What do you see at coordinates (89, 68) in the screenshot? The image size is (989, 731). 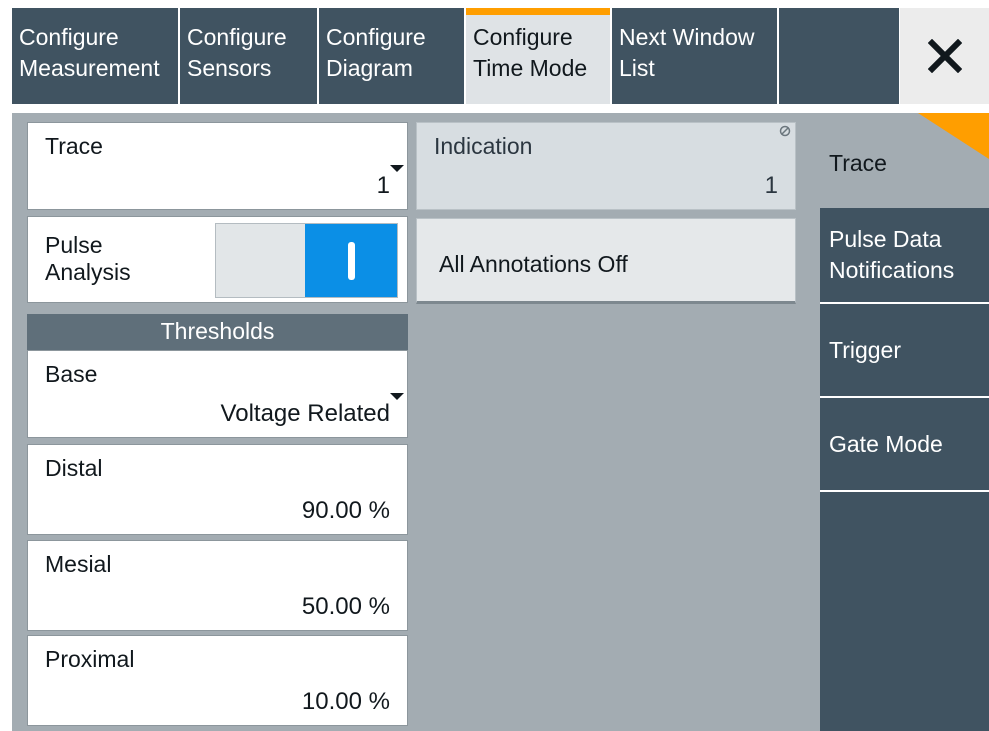 I see `tab-label-line2: Measurement` at bounding box center [89, 68].